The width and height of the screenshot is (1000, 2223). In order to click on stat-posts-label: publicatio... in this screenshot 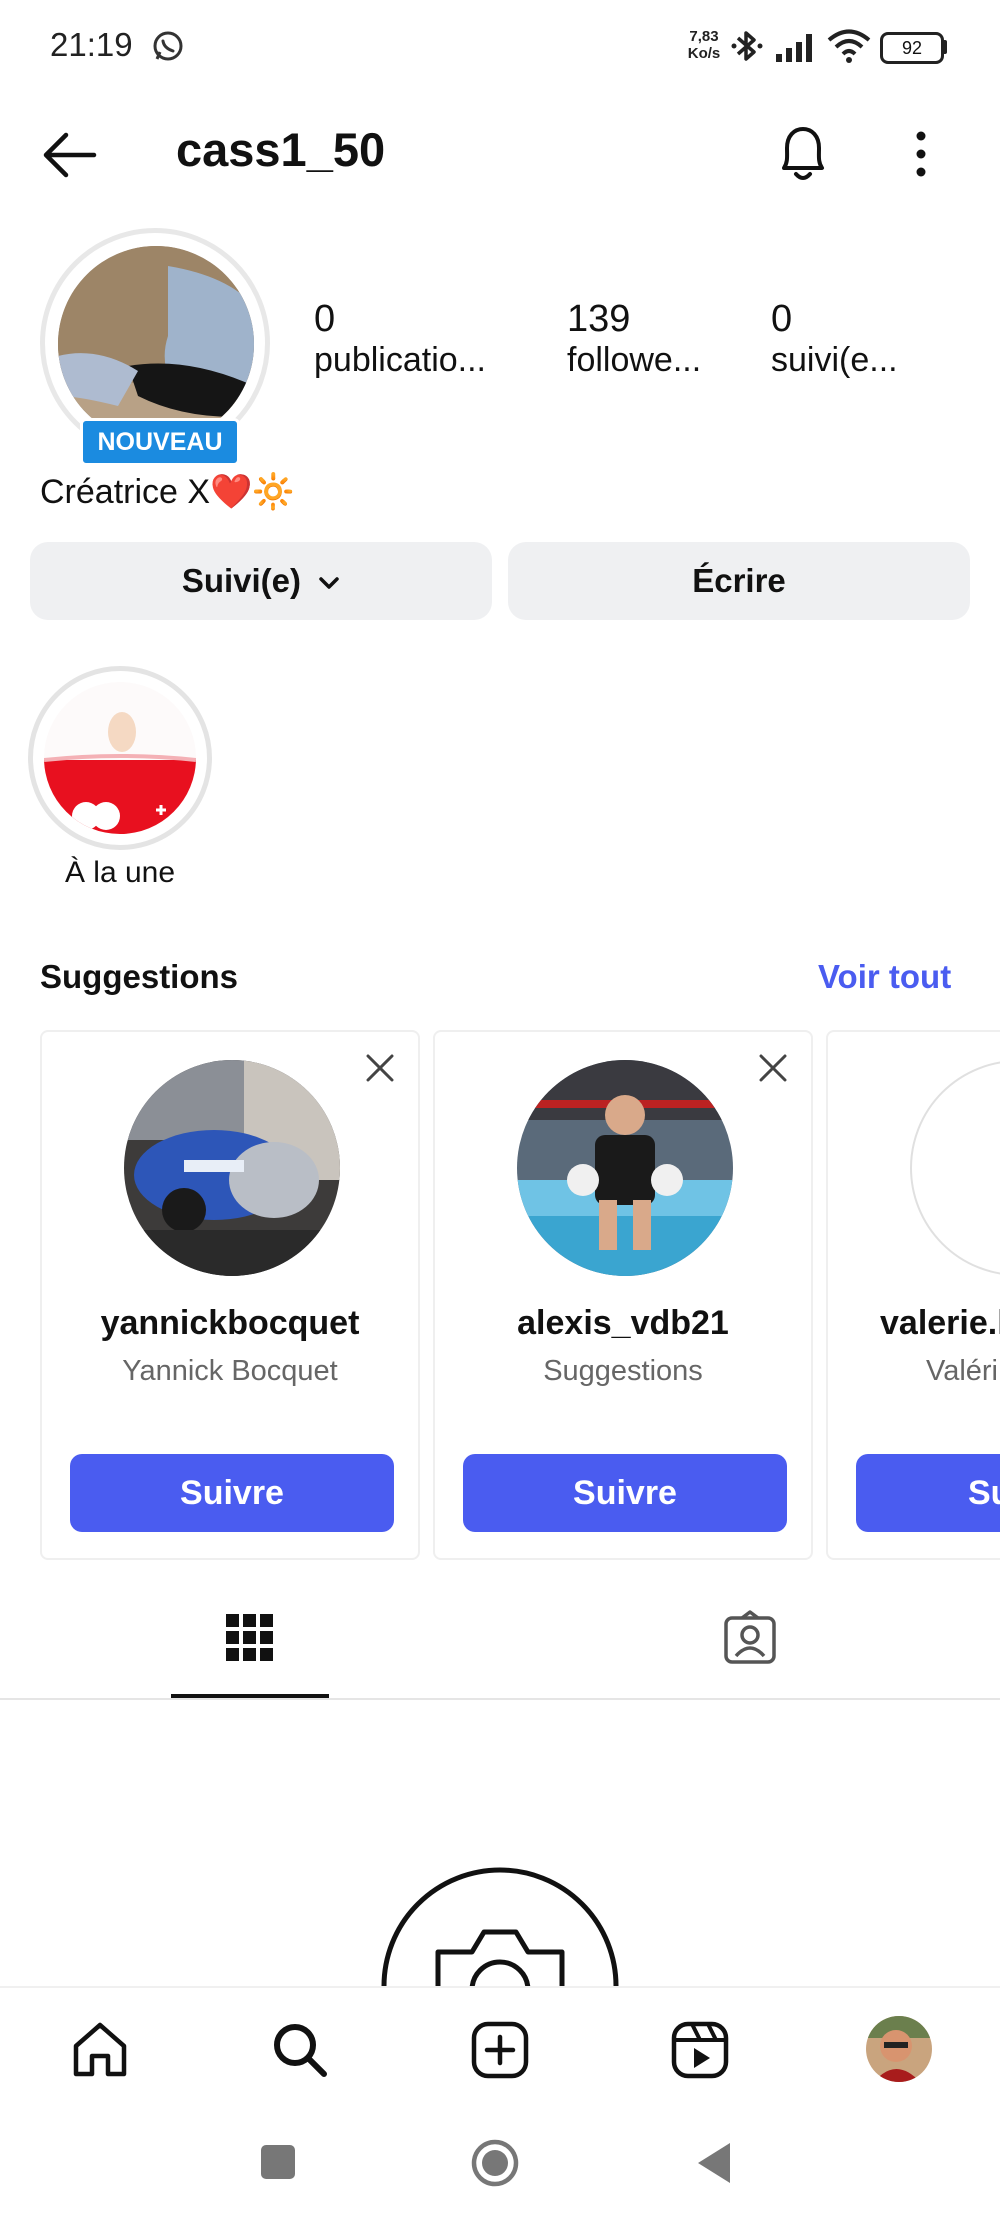, I will do `click(400, 360)`.